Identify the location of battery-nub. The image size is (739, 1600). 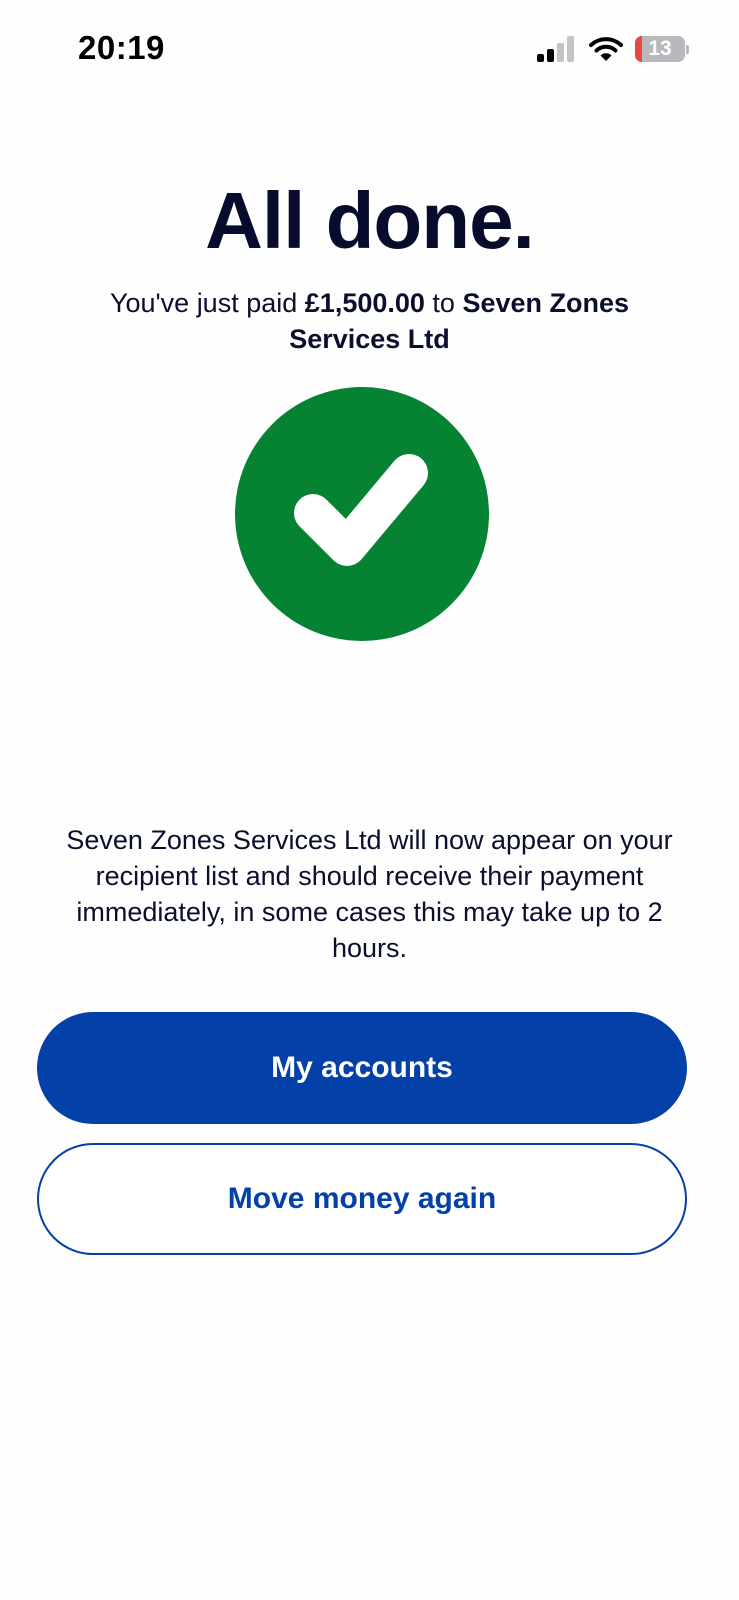
(687, 49).